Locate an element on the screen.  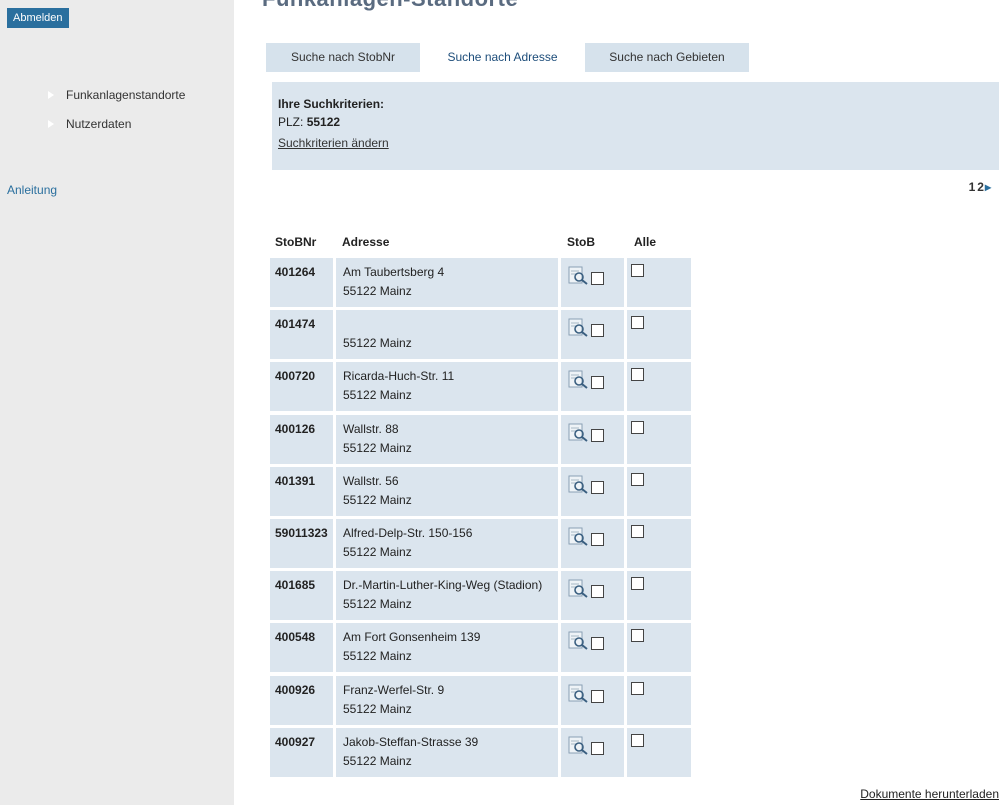
column-header-adresse: Adresse is located at coordinates (366, 242).